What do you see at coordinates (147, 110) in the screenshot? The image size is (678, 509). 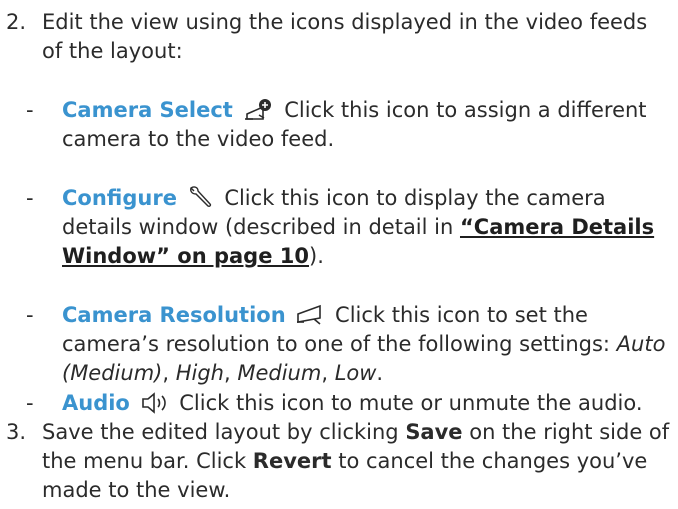 I see `term-camera-select: Camera Select` at bounding box center [147, 110].